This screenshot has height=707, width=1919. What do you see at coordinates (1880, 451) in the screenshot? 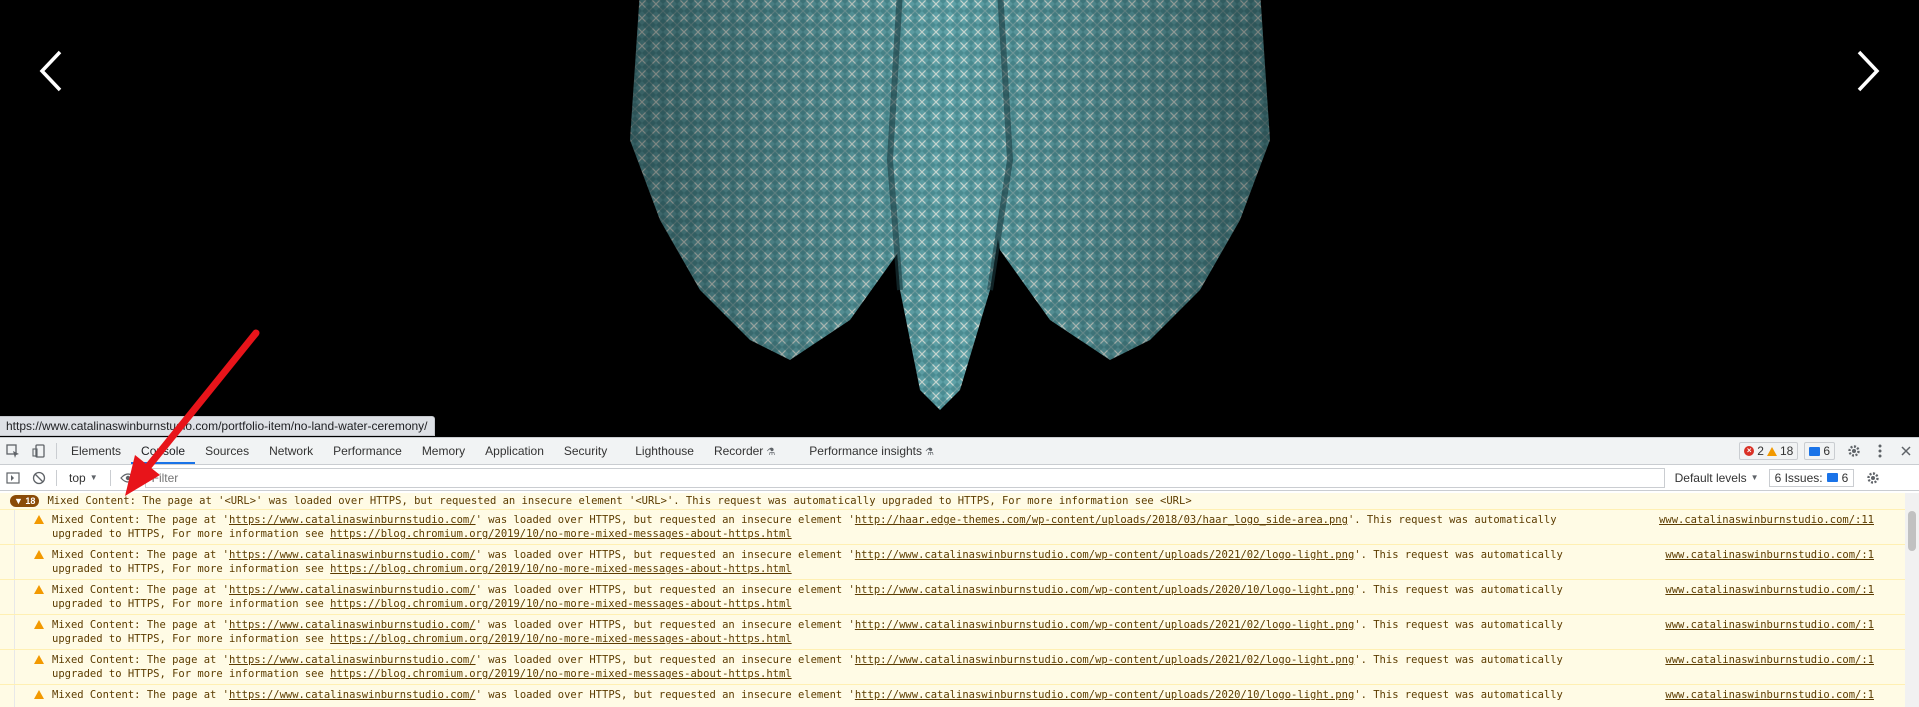
I see `more-options-button` at bounding box center [1880, 451].